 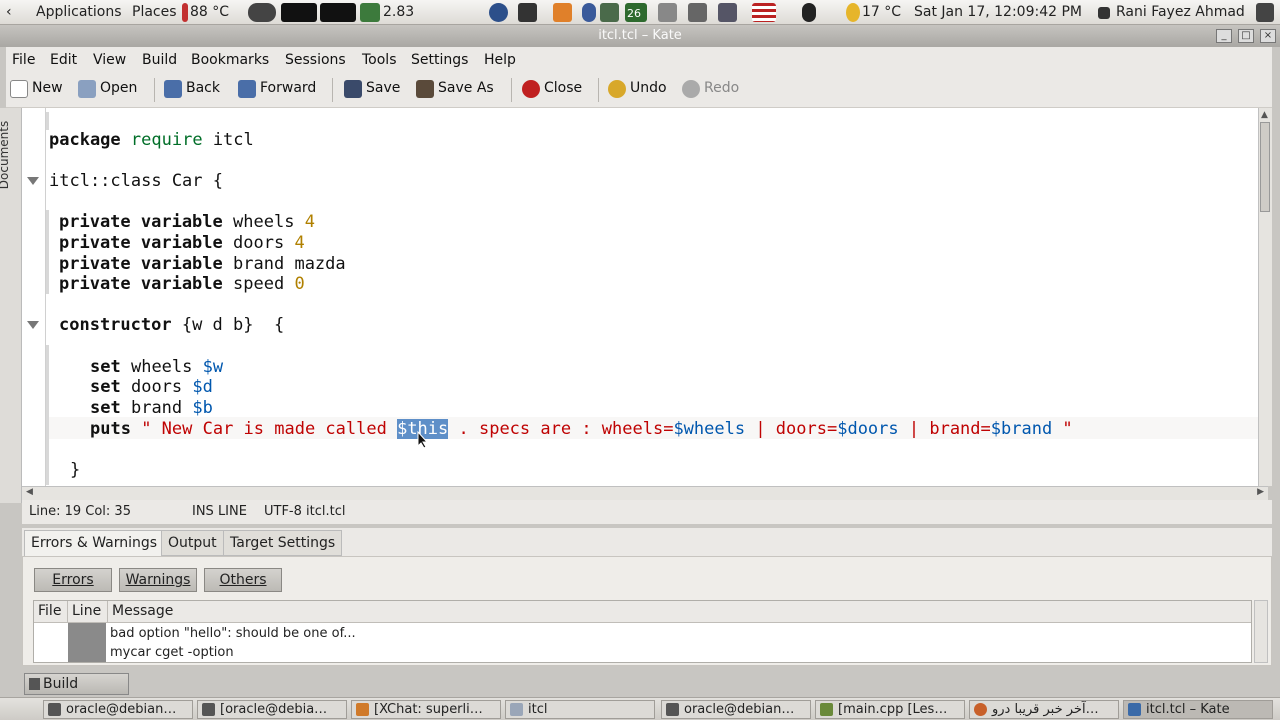 What do you see at coordinates (158, 580) in the screenshot?
I see `warnings-filter-button: Warnings` at bounding box center [158, 580].